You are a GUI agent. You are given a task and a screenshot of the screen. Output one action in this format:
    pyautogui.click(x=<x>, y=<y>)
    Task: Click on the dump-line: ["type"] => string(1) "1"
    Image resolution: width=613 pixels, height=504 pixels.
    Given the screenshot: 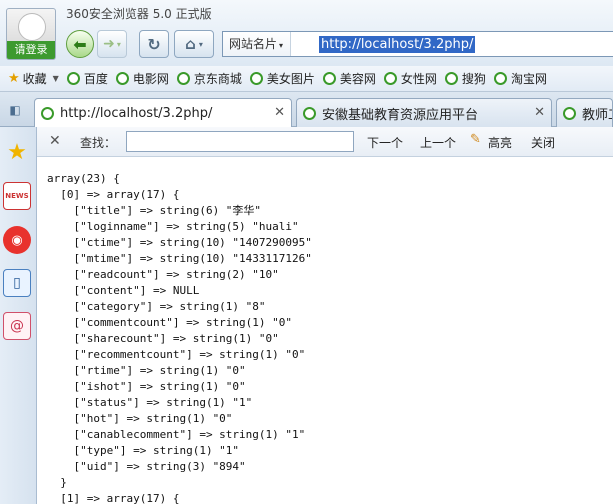 What is the action you would take?
    pyautogui.click(x=143, y=450)
    